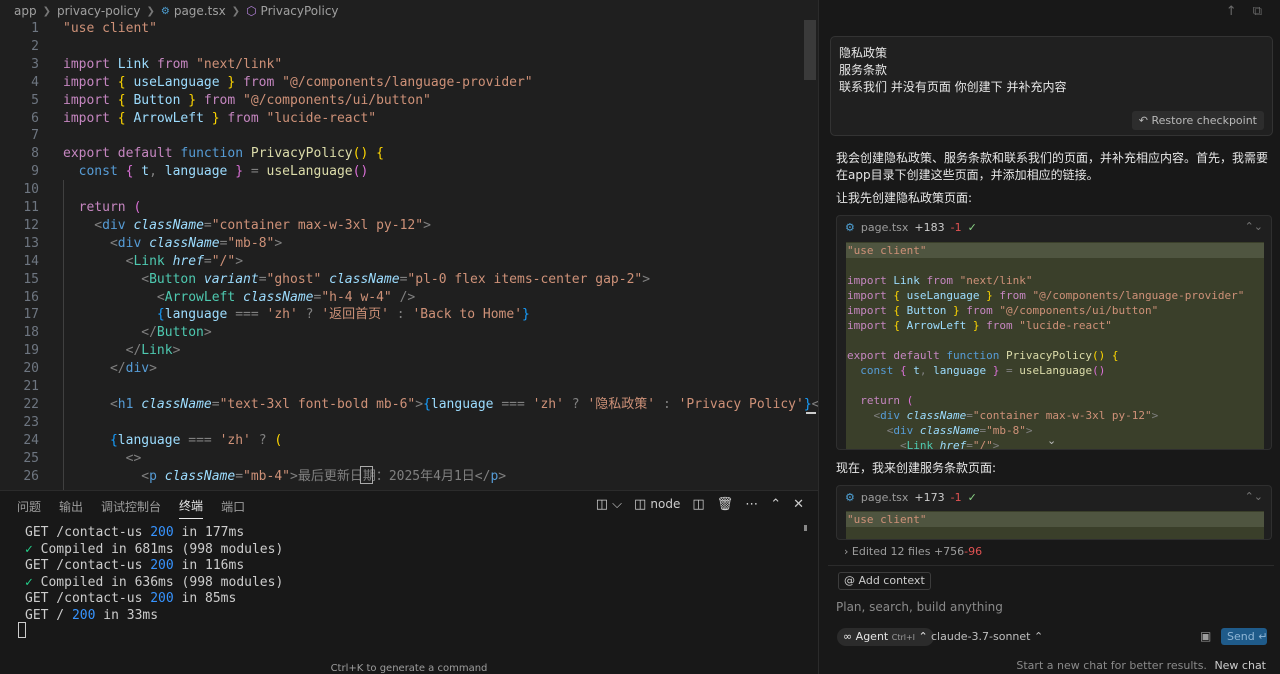  What do you see at coordinates (1054, 512) in the screenshot?
I see `code-diff-card: ⚙ page.tsx +173 -1 ✓ ⌃⌄ "use client"` at bounding box center [1054, 512].